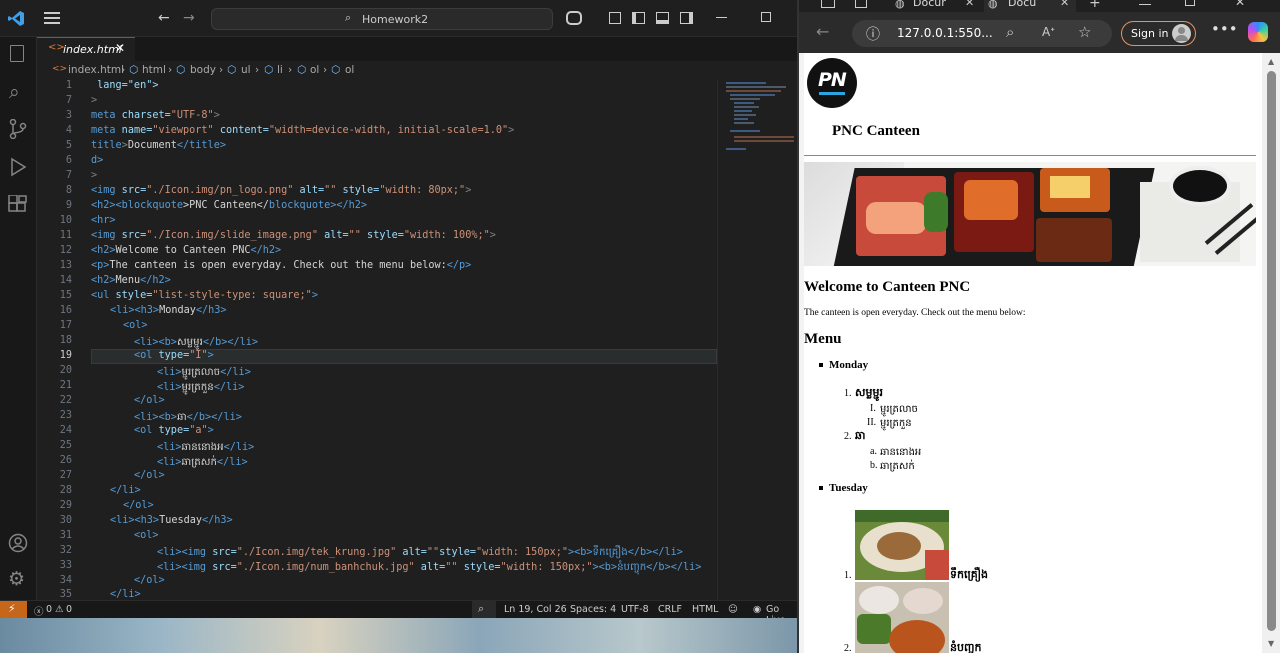 The image size is (1280, 653). Describe the element at coordinates (869, 393) in the screenshot. I see `list-item: សម្លម្ជូរ` at that location.